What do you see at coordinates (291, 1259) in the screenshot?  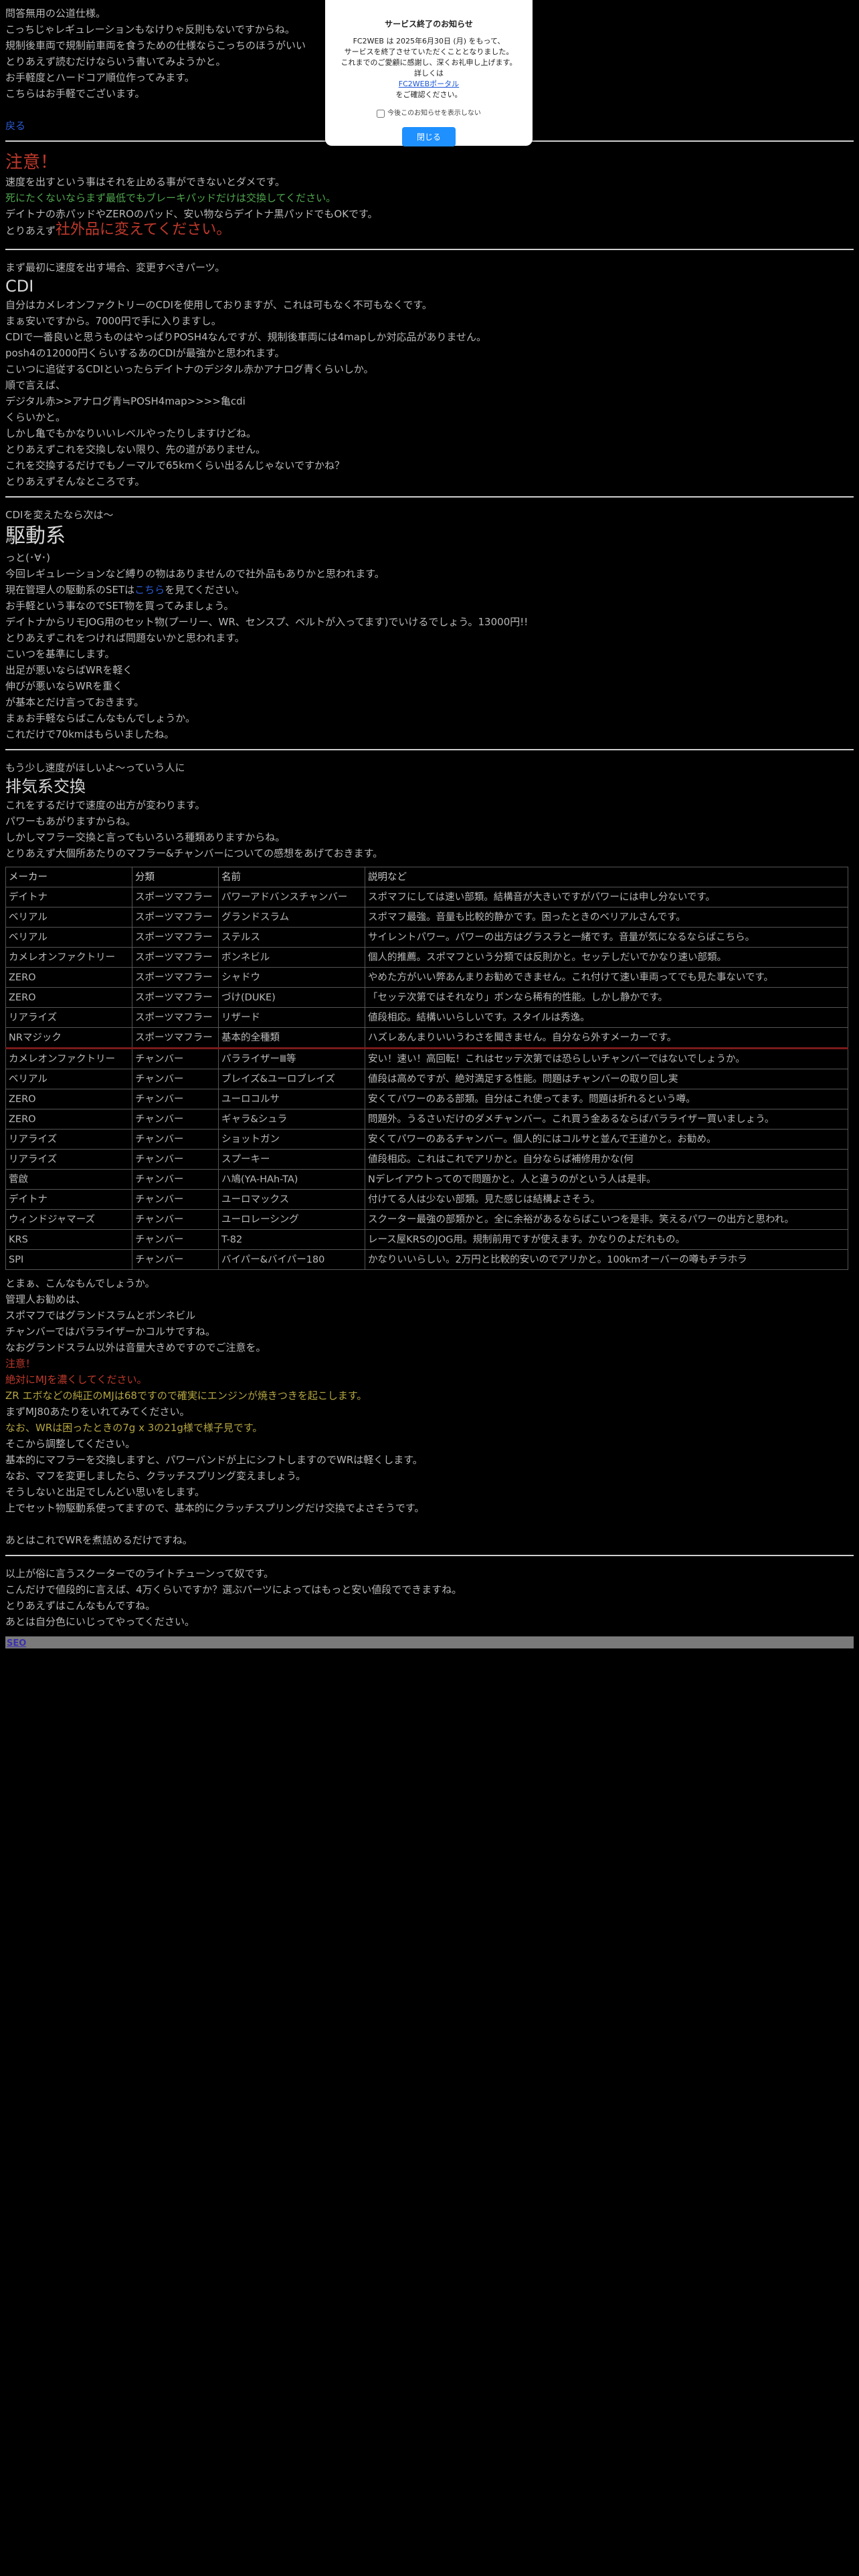 I see `cell-name: バイパー&バイパー180` at bounding box center [291, 1259].